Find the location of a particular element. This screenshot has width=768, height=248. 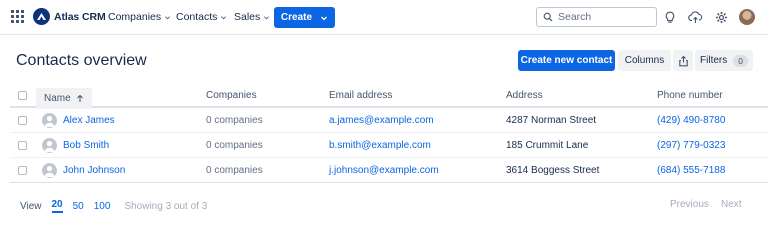

lightbulb-icon is located at coordinates (670, 17).